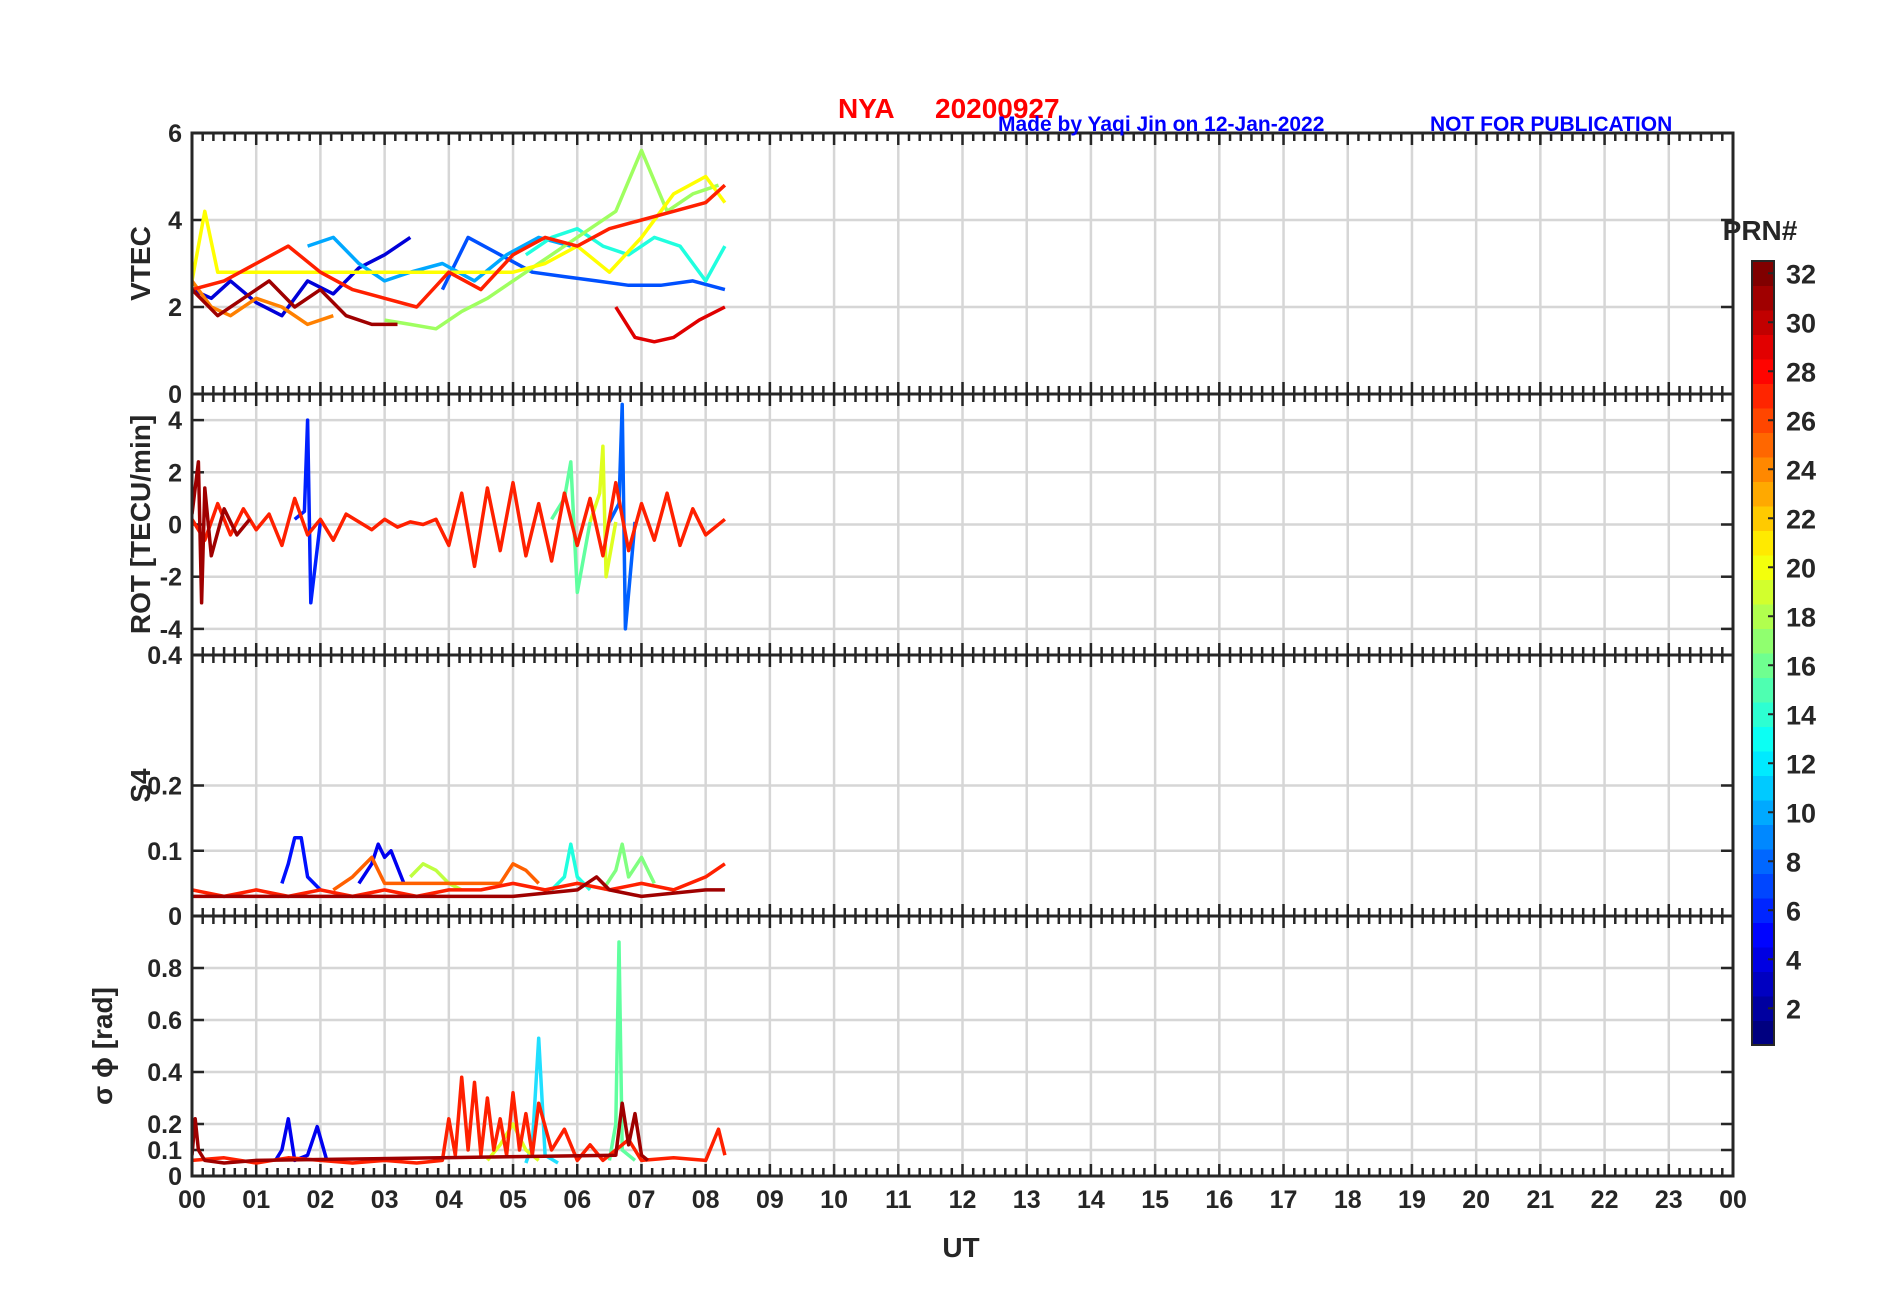 The width and height of the screenshot is (1902, 1292). I want to click on x-tick-label: 05, so click(513, 1200).